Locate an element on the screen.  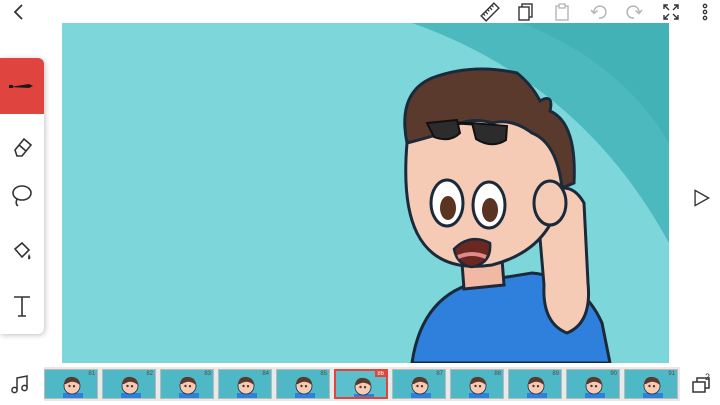
lasso-tool-button is located at coordinates (22, 196).